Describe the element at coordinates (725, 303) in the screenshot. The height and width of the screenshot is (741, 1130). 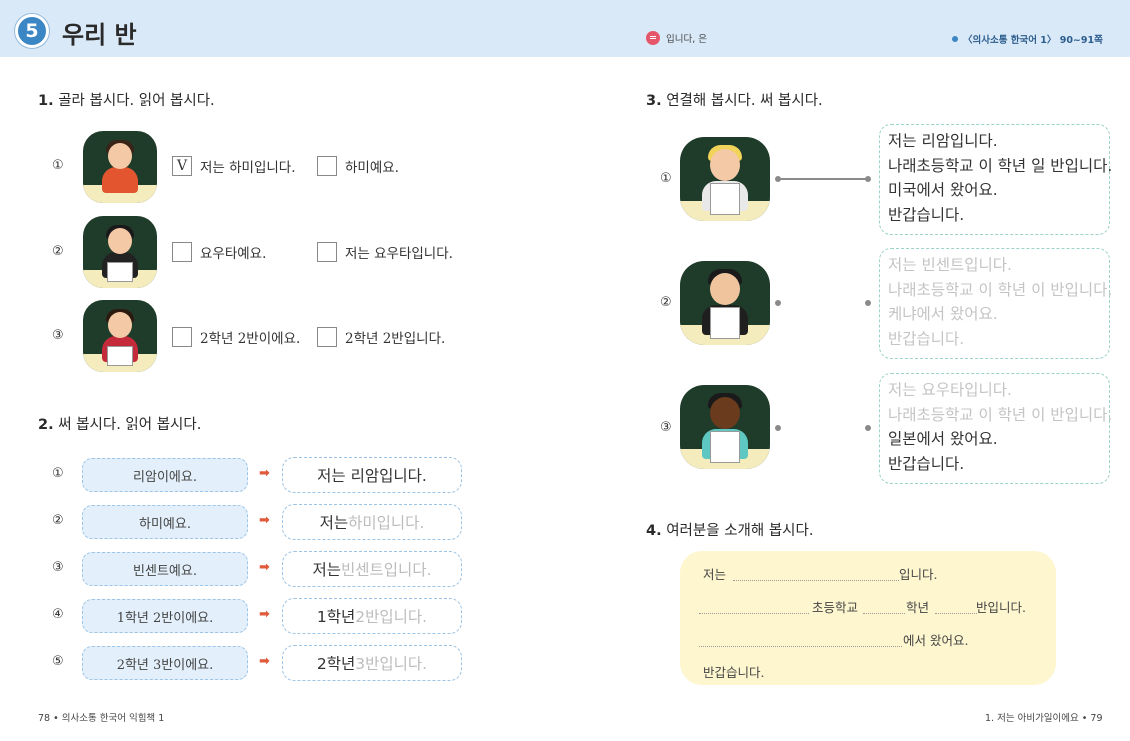
I see `vincent-portrait` at that location.